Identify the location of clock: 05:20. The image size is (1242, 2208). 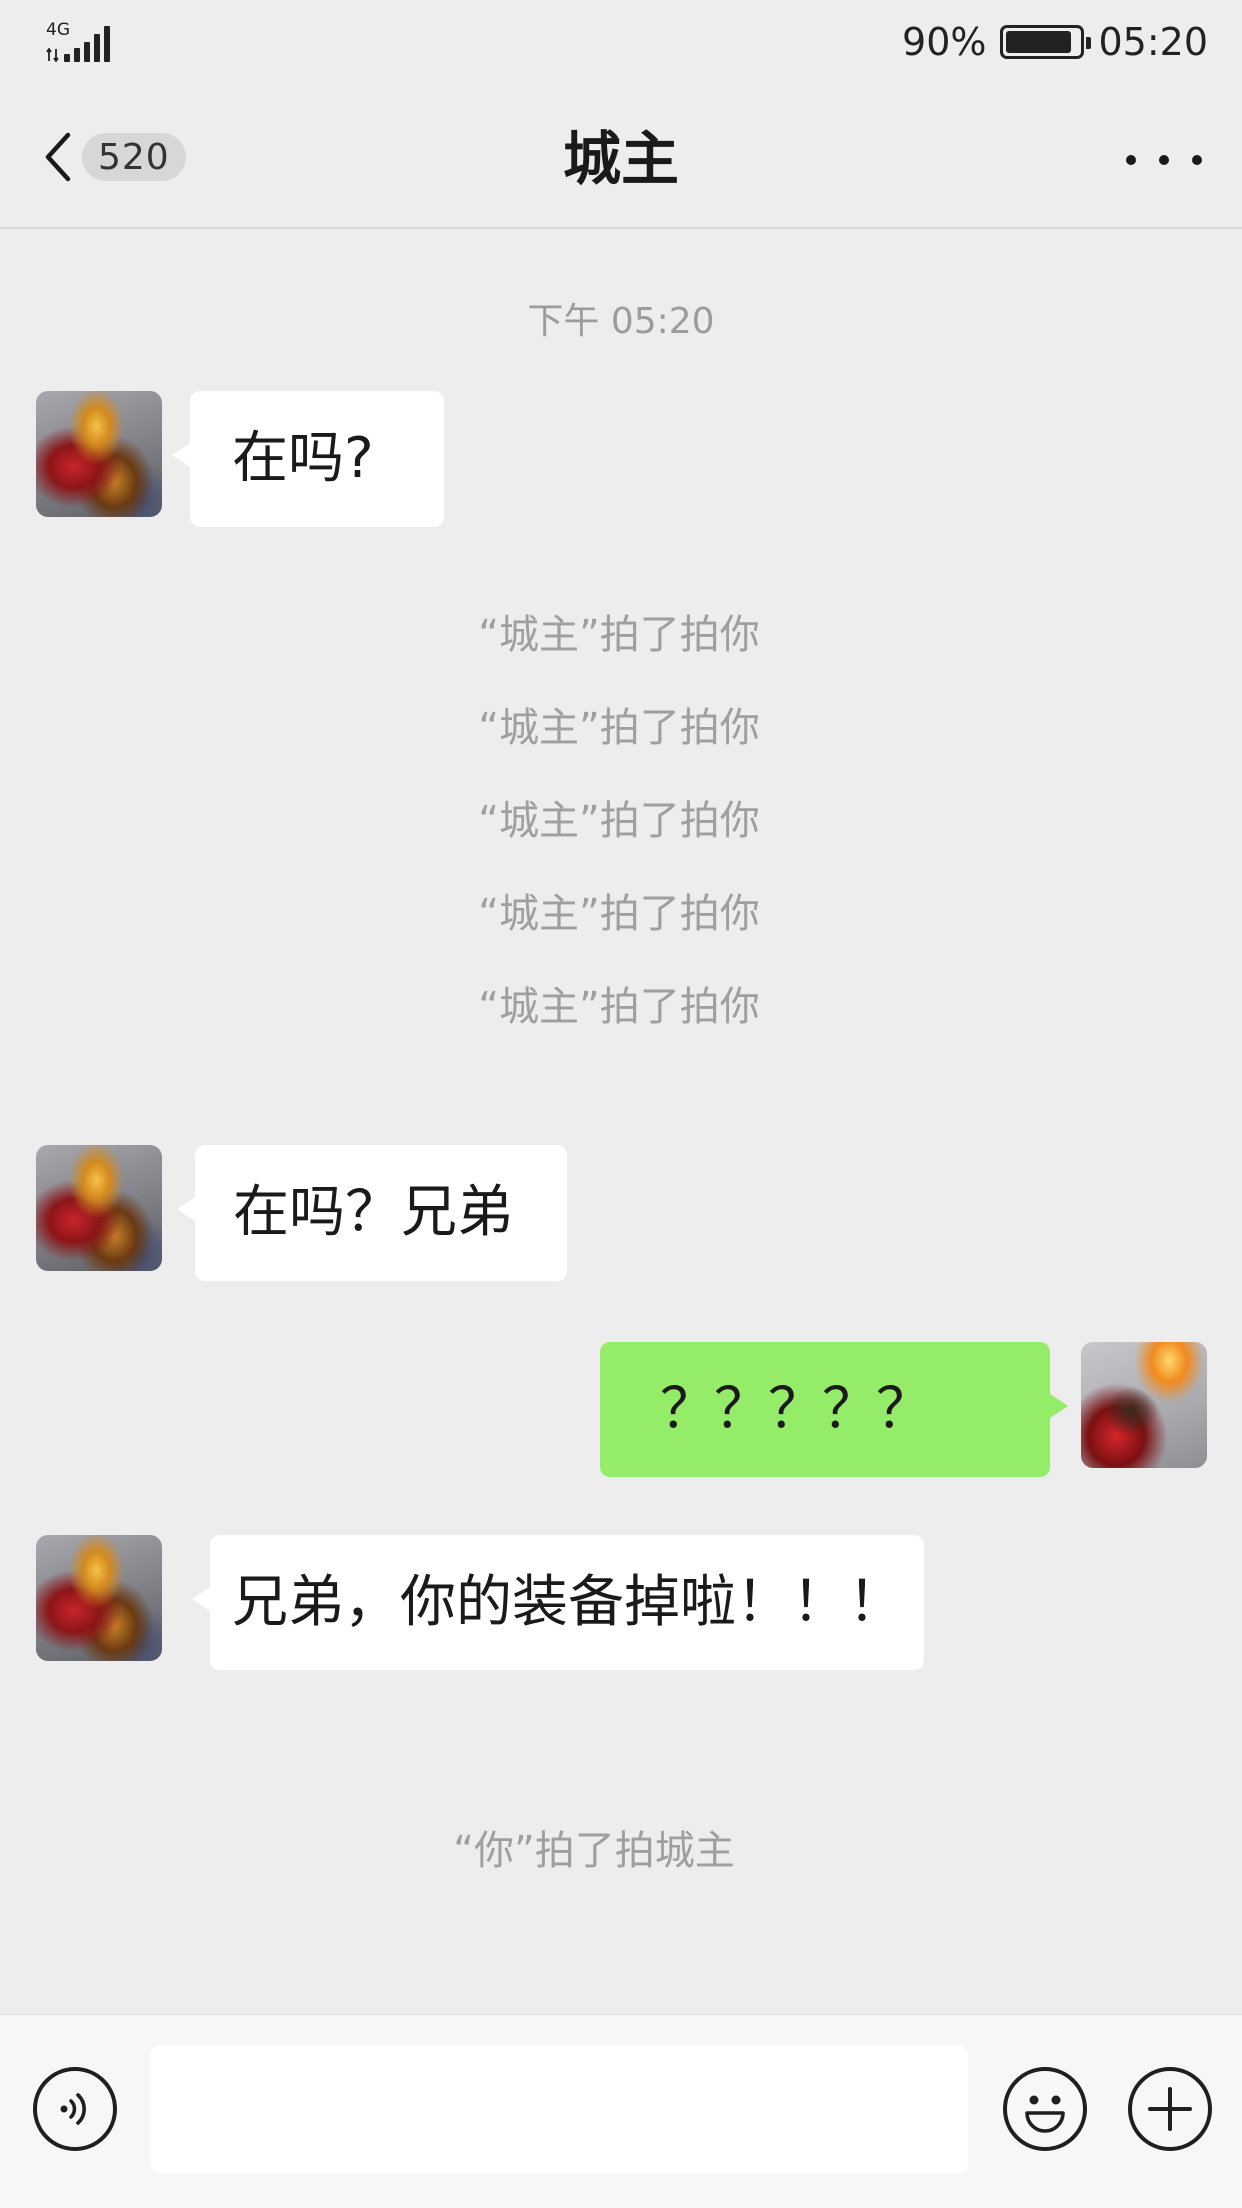
(1153, 42).